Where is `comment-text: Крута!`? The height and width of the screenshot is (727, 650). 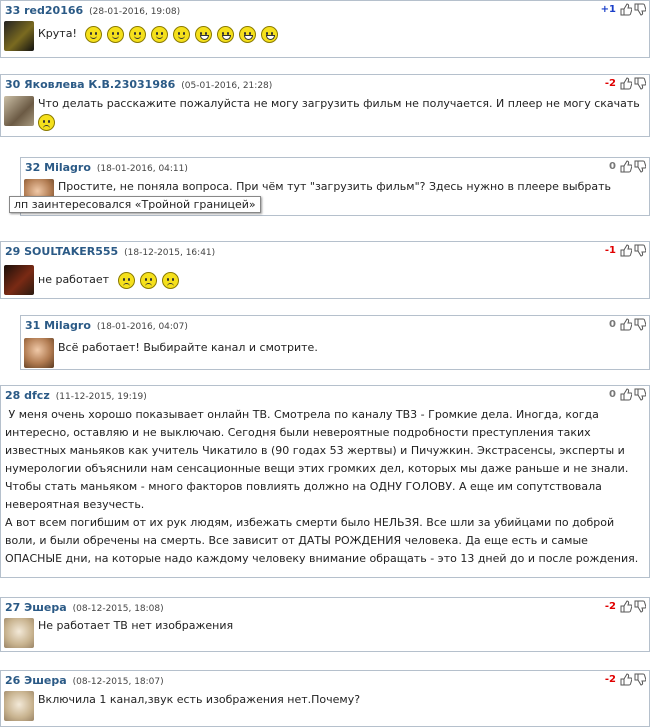
comment-text: Крута! is located at coordinates (57, 33).